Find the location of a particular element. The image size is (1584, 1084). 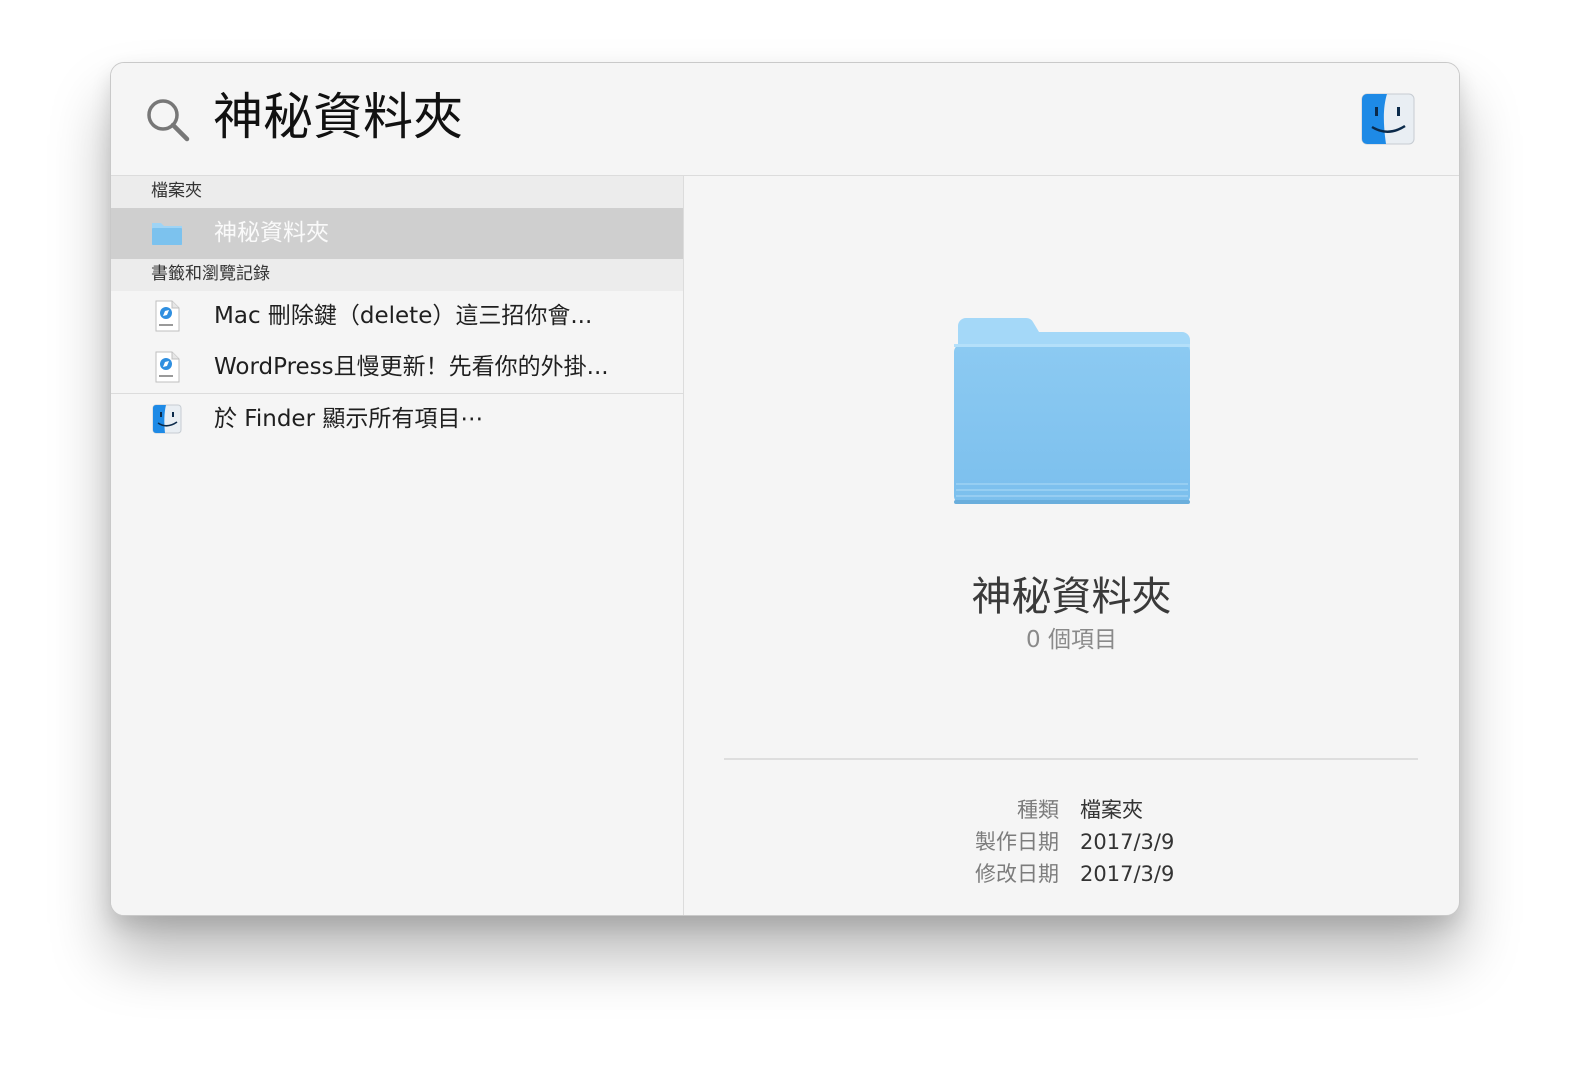

meta-value: 檔案夾 is located at coordinates (1111, 810).